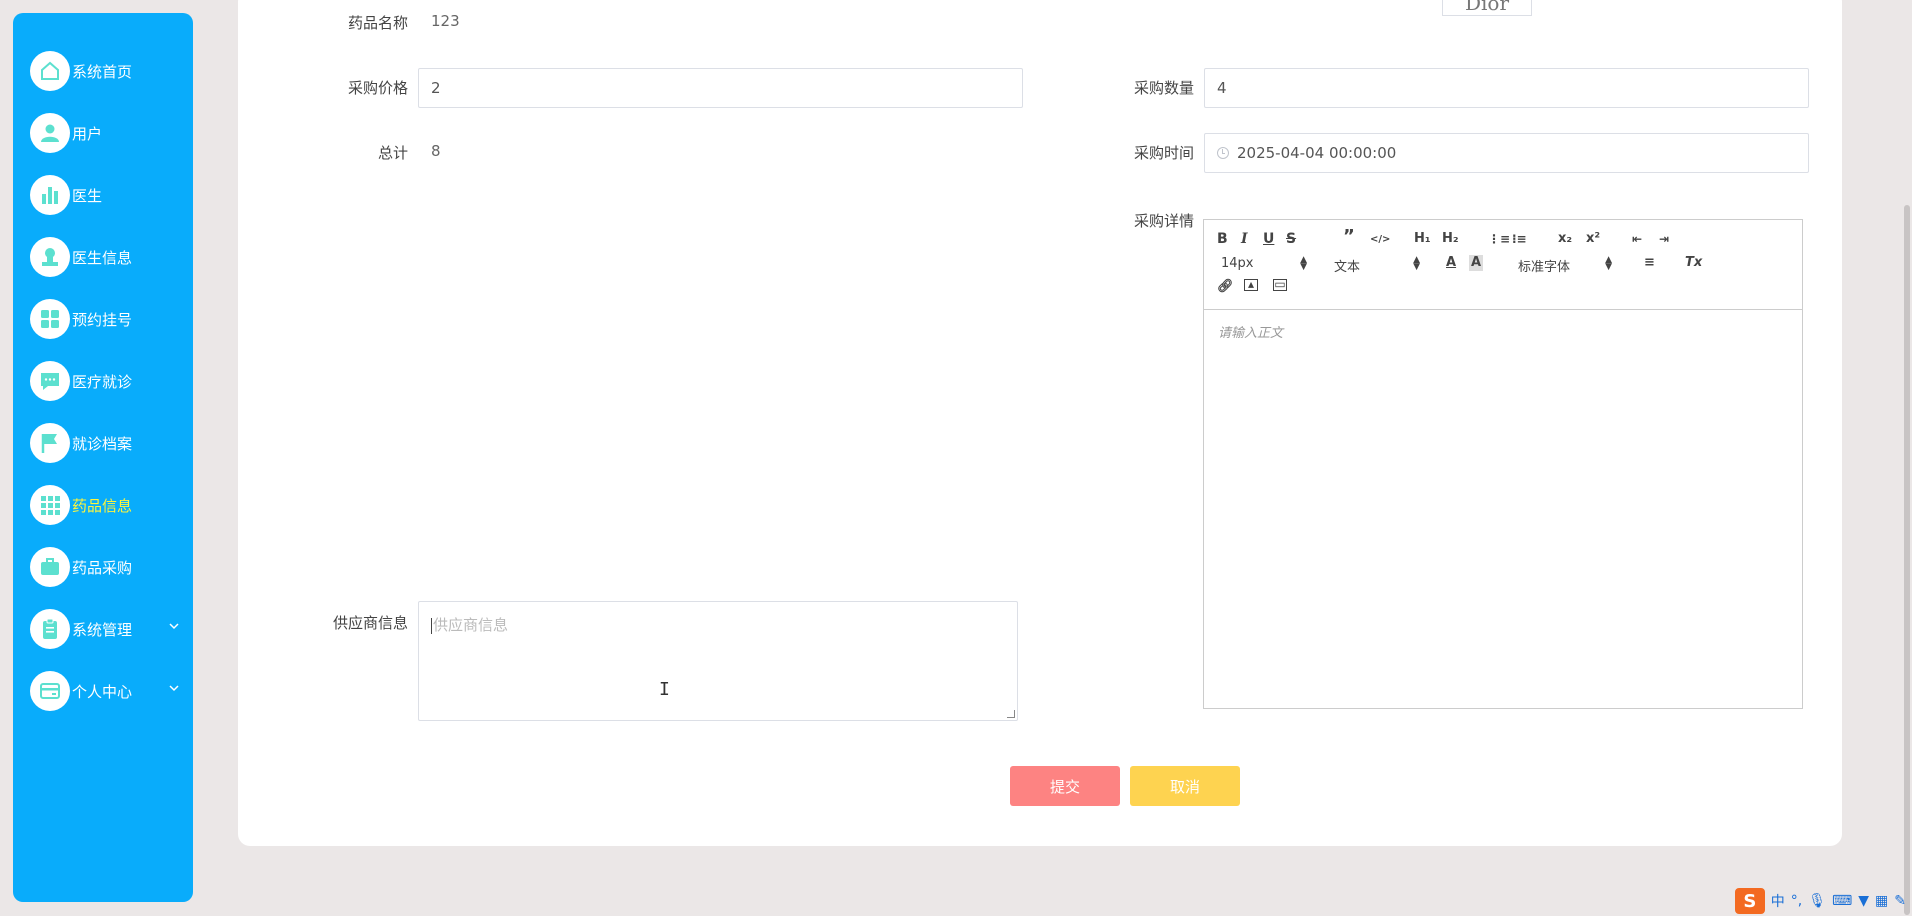 The width and height of the screenshot is (1912, 916). I want to click on toolbox-icon: ▦, so click(1881, 901).